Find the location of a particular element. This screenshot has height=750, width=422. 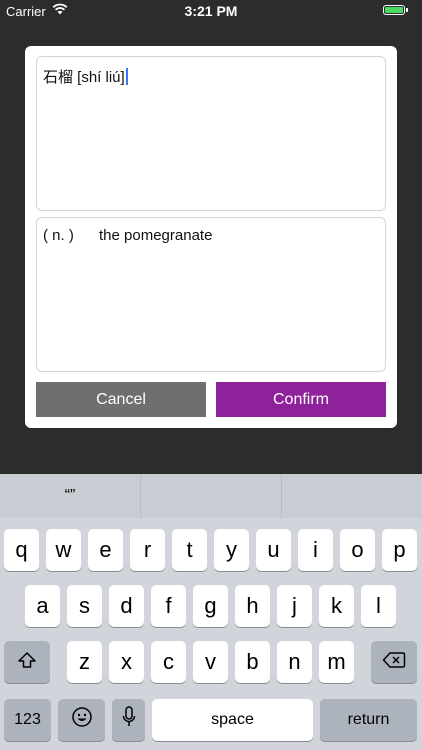

dictation-key is located at coordinates (128, 720).